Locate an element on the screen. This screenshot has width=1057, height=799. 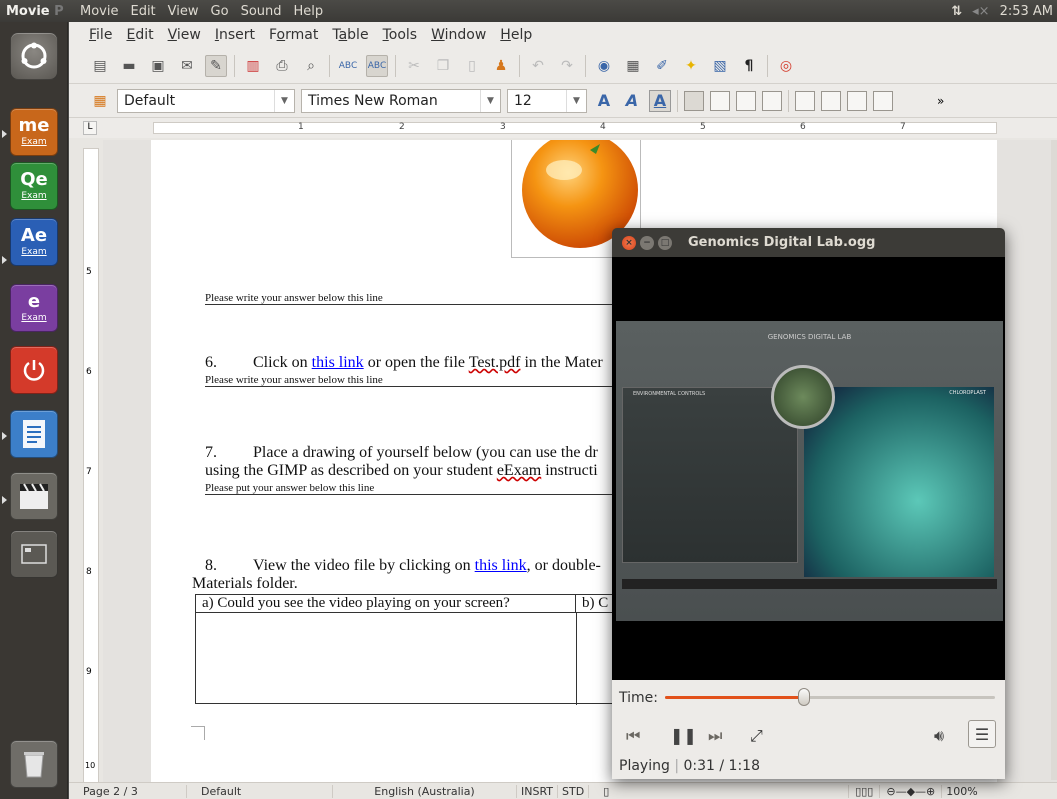
launcher-ae-exam: Ae Exam is located at coordinates (34, 242).